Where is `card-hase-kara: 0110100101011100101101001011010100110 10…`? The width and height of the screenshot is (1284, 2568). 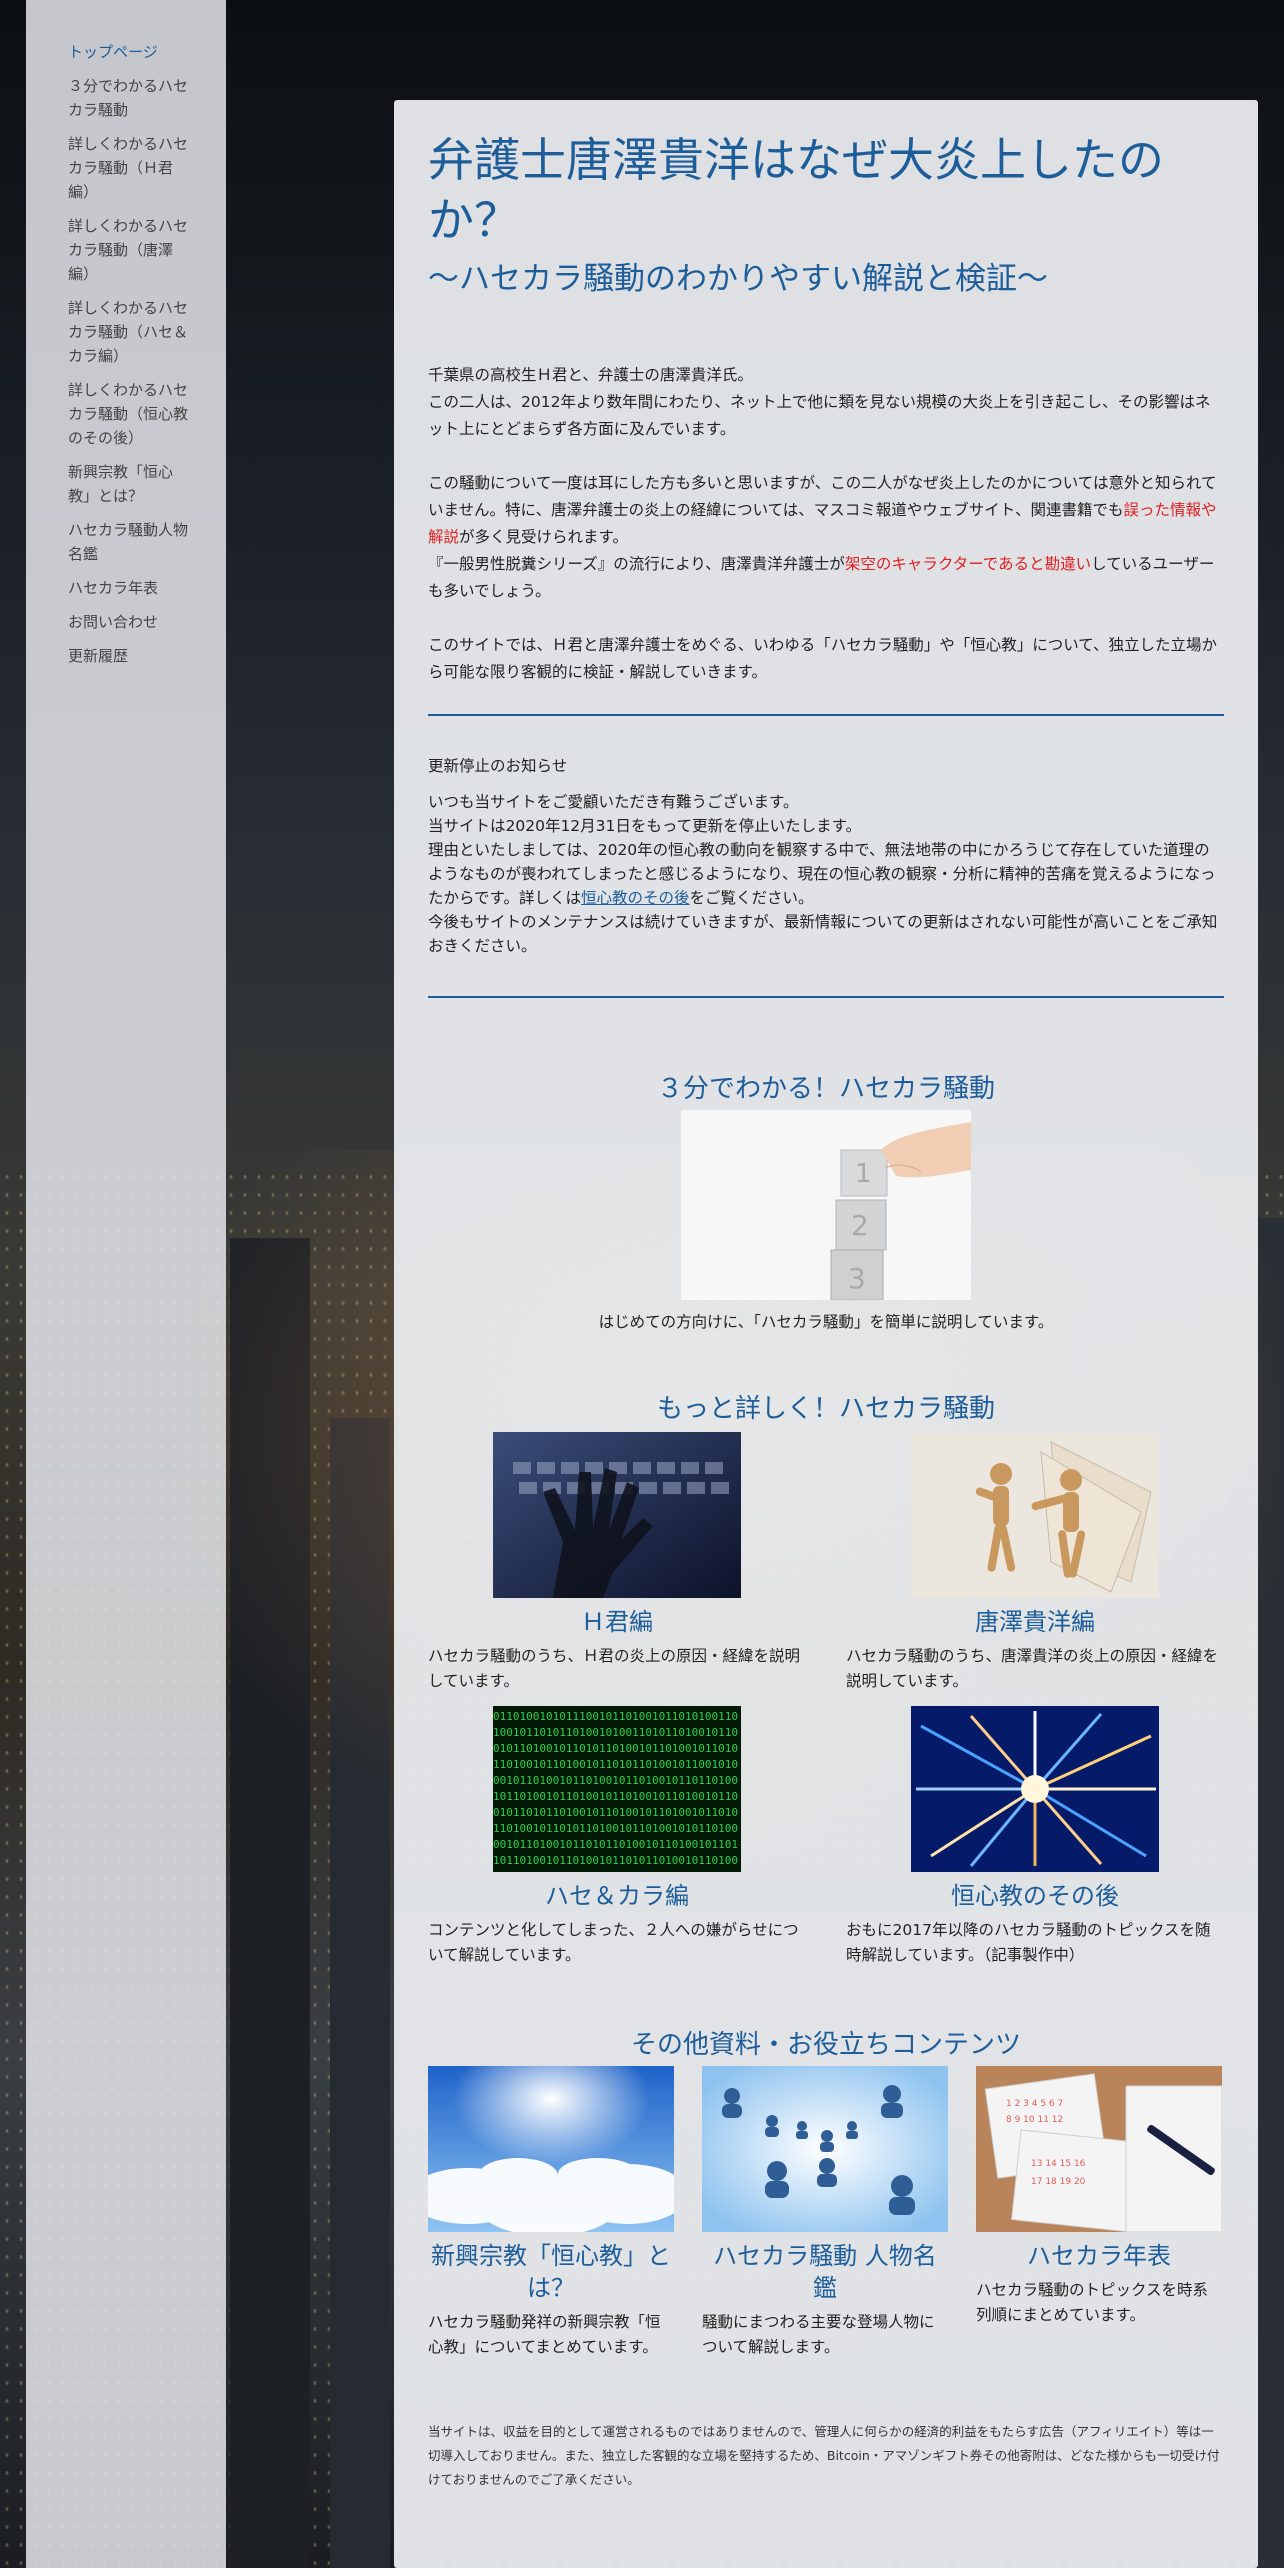 card-hase-kara: 0110100101011100101101001011010100110 10… is located at coordinates (617, 1837).